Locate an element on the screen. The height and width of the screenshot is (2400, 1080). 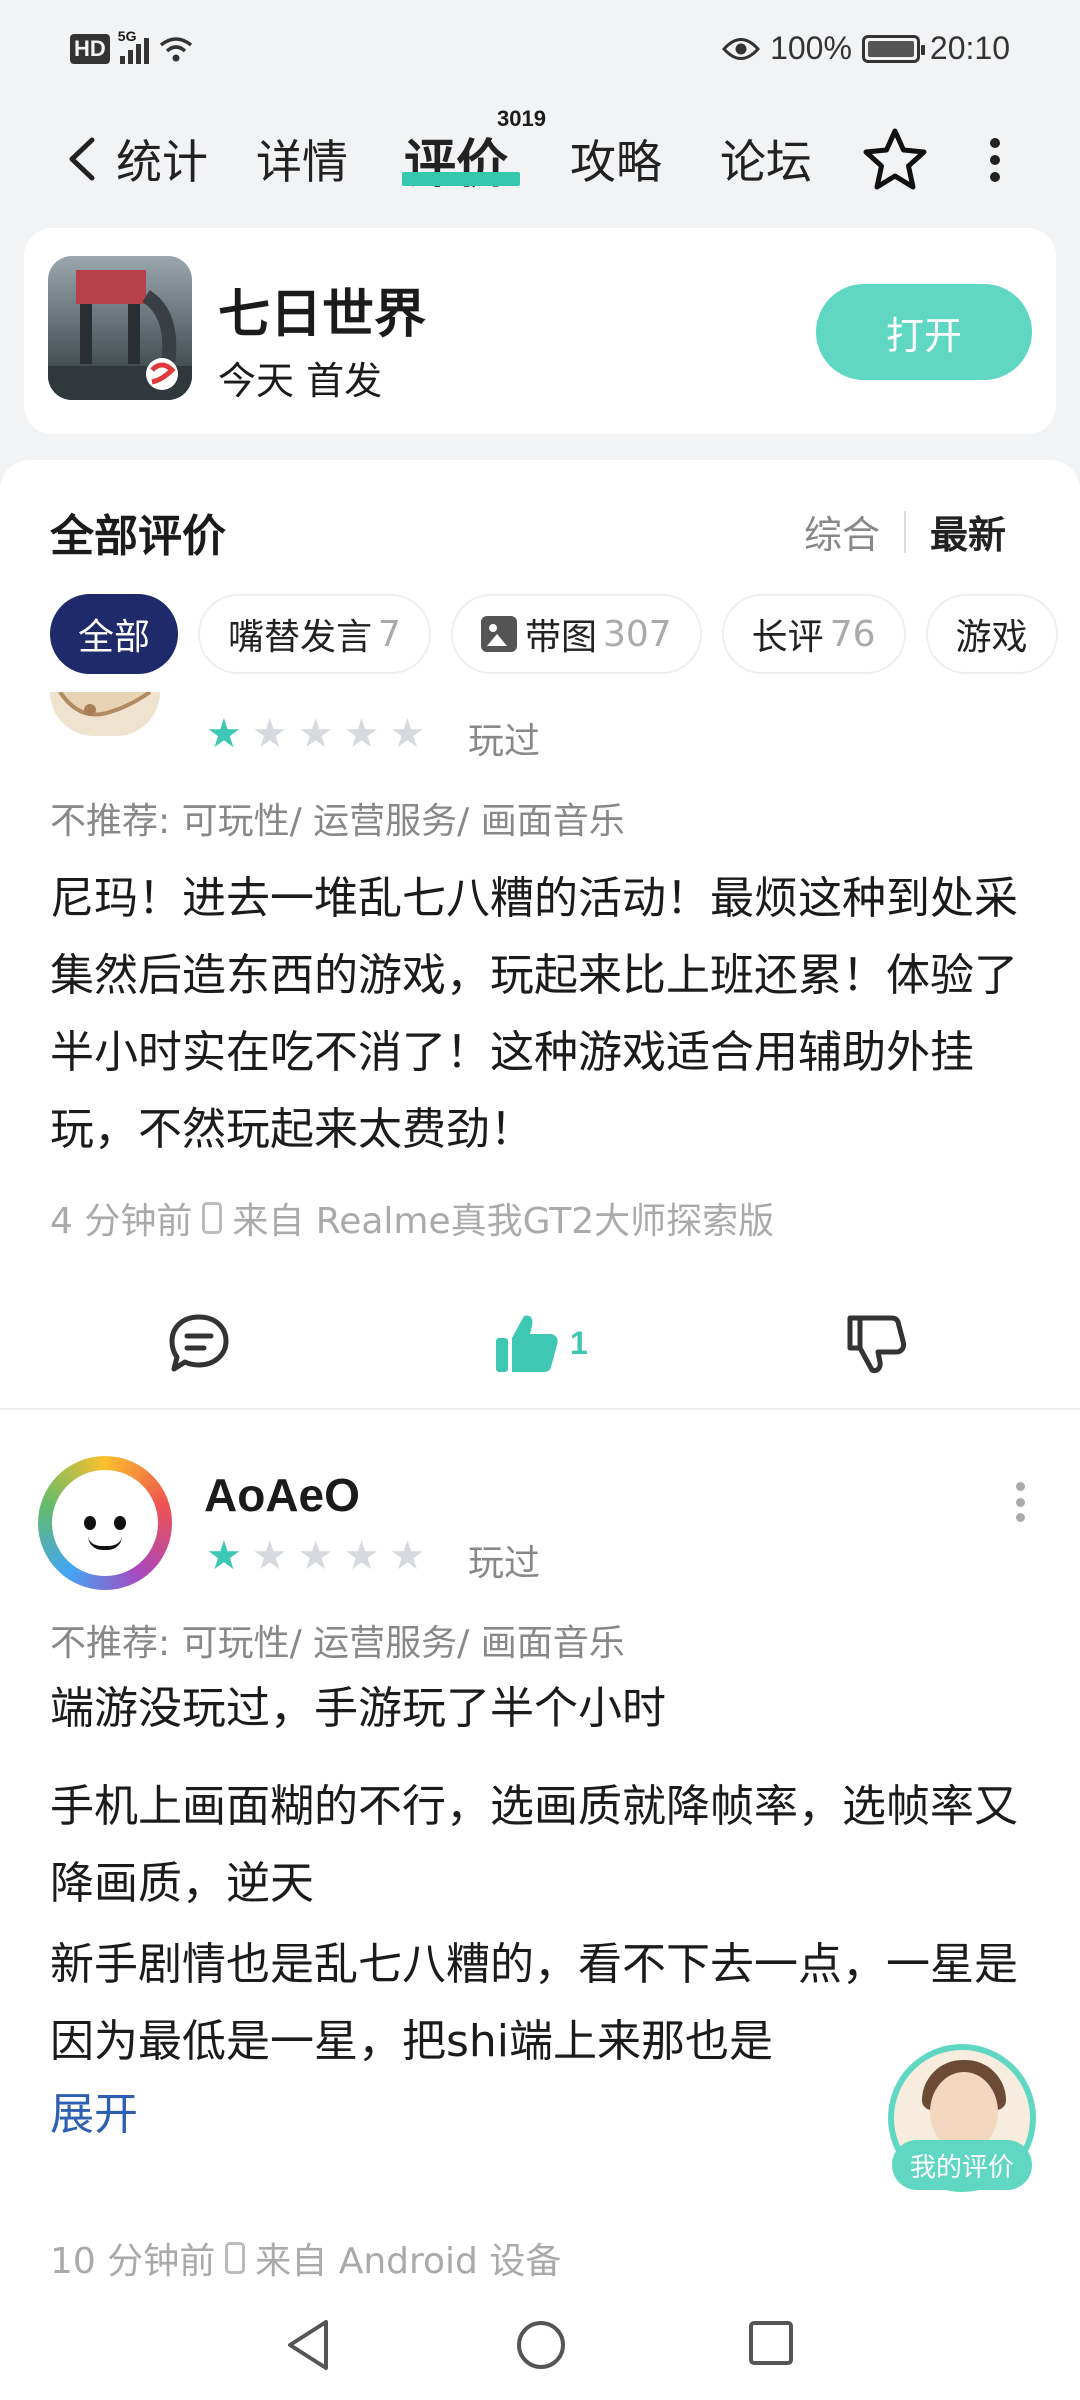
like-button: 1 is located at coordinates (541, 1343).